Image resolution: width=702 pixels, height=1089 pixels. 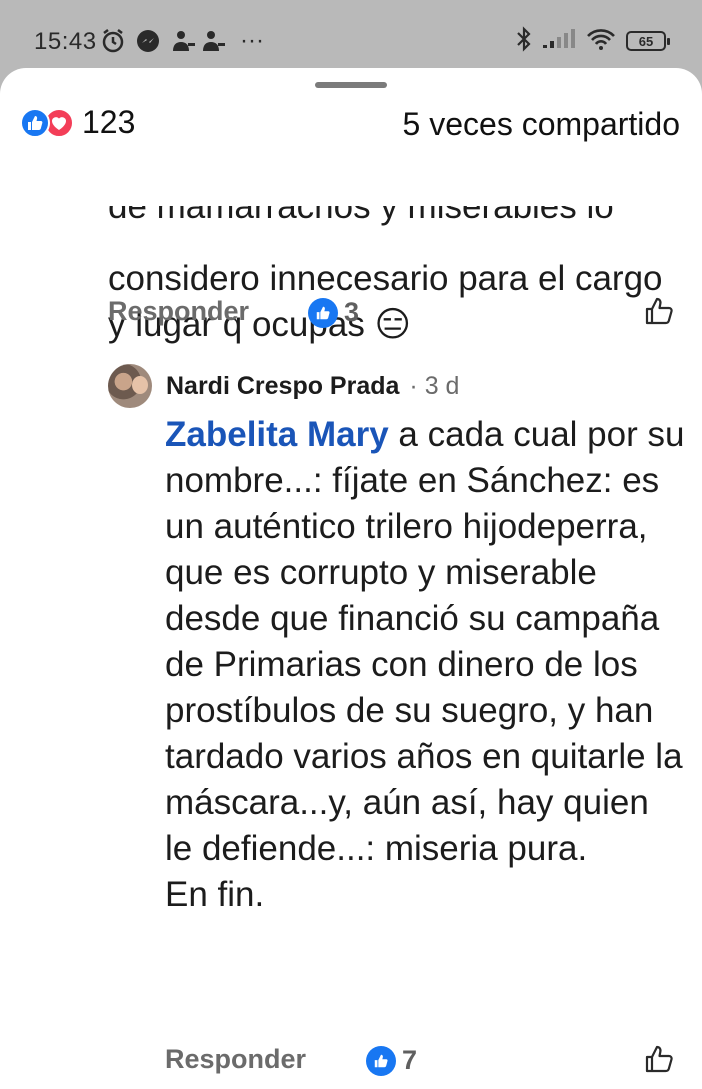 I want to click on bluetooth-icon, so click(x=524, y=41).